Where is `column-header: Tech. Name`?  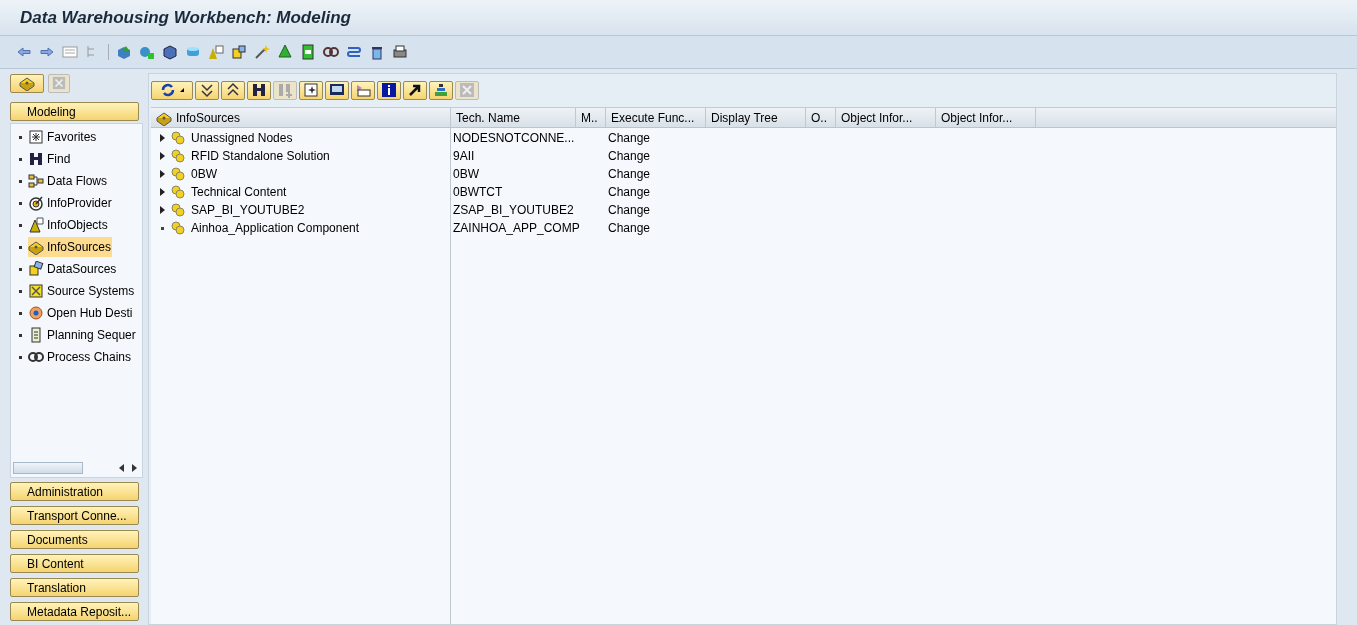
column-header: Tech. Name is located at coordinates (513, 117).